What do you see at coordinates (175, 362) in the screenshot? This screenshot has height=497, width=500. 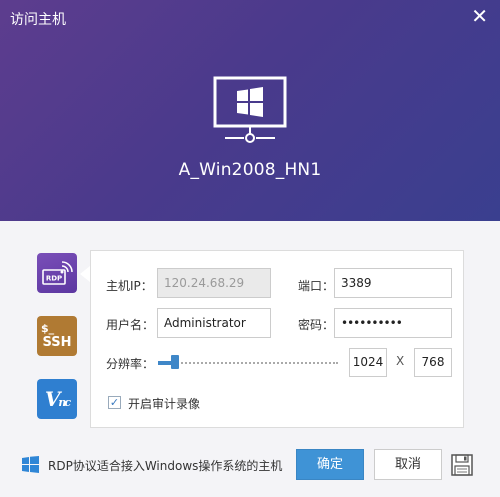 I see `resolution-slider-handle` at bounding box center [175, 362].